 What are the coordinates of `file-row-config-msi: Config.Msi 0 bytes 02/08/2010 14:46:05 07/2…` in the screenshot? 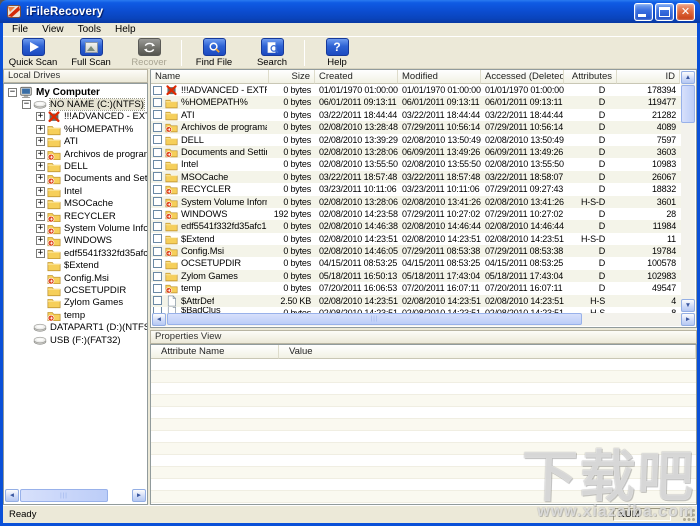 It's located at (416, 251).